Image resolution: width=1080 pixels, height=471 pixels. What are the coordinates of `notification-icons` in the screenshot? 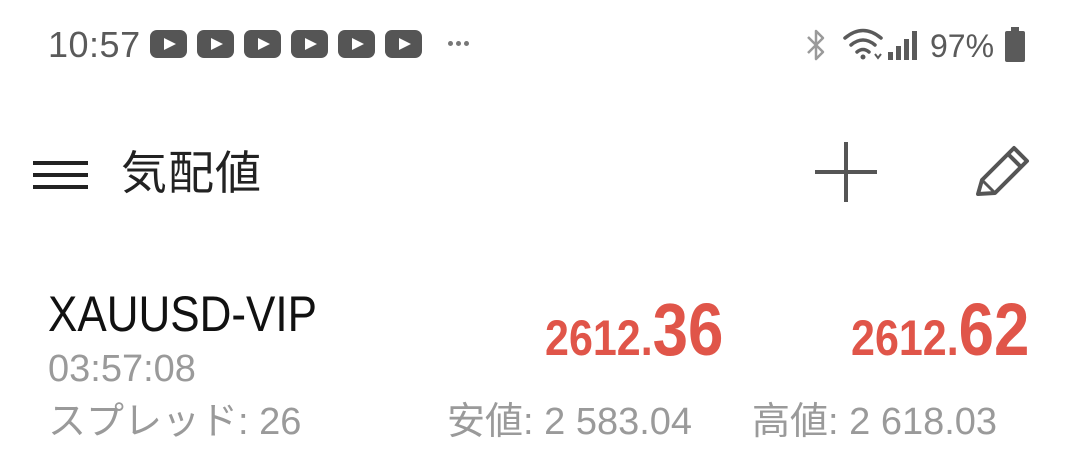 It's located at (286, 45).